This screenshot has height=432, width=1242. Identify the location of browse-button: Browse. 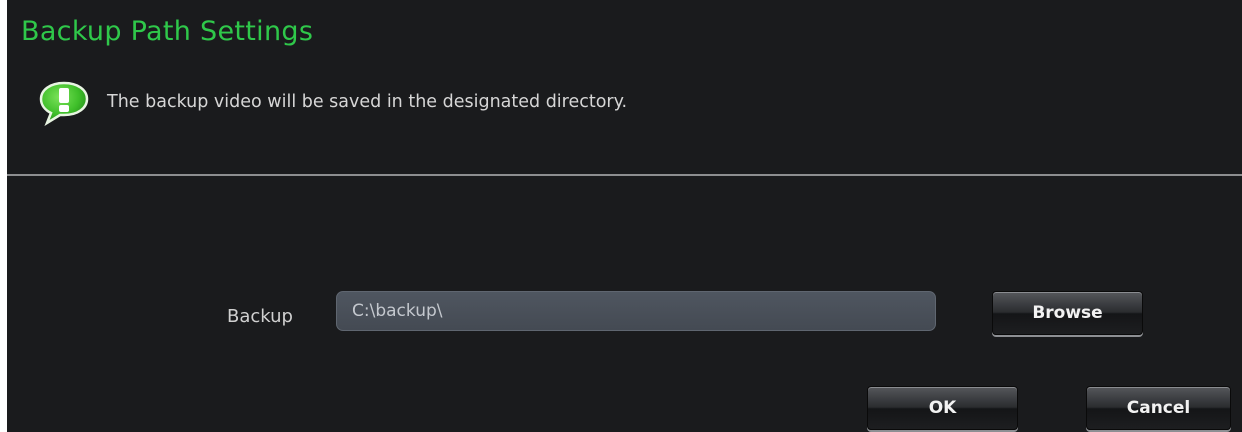
(1067, 313).